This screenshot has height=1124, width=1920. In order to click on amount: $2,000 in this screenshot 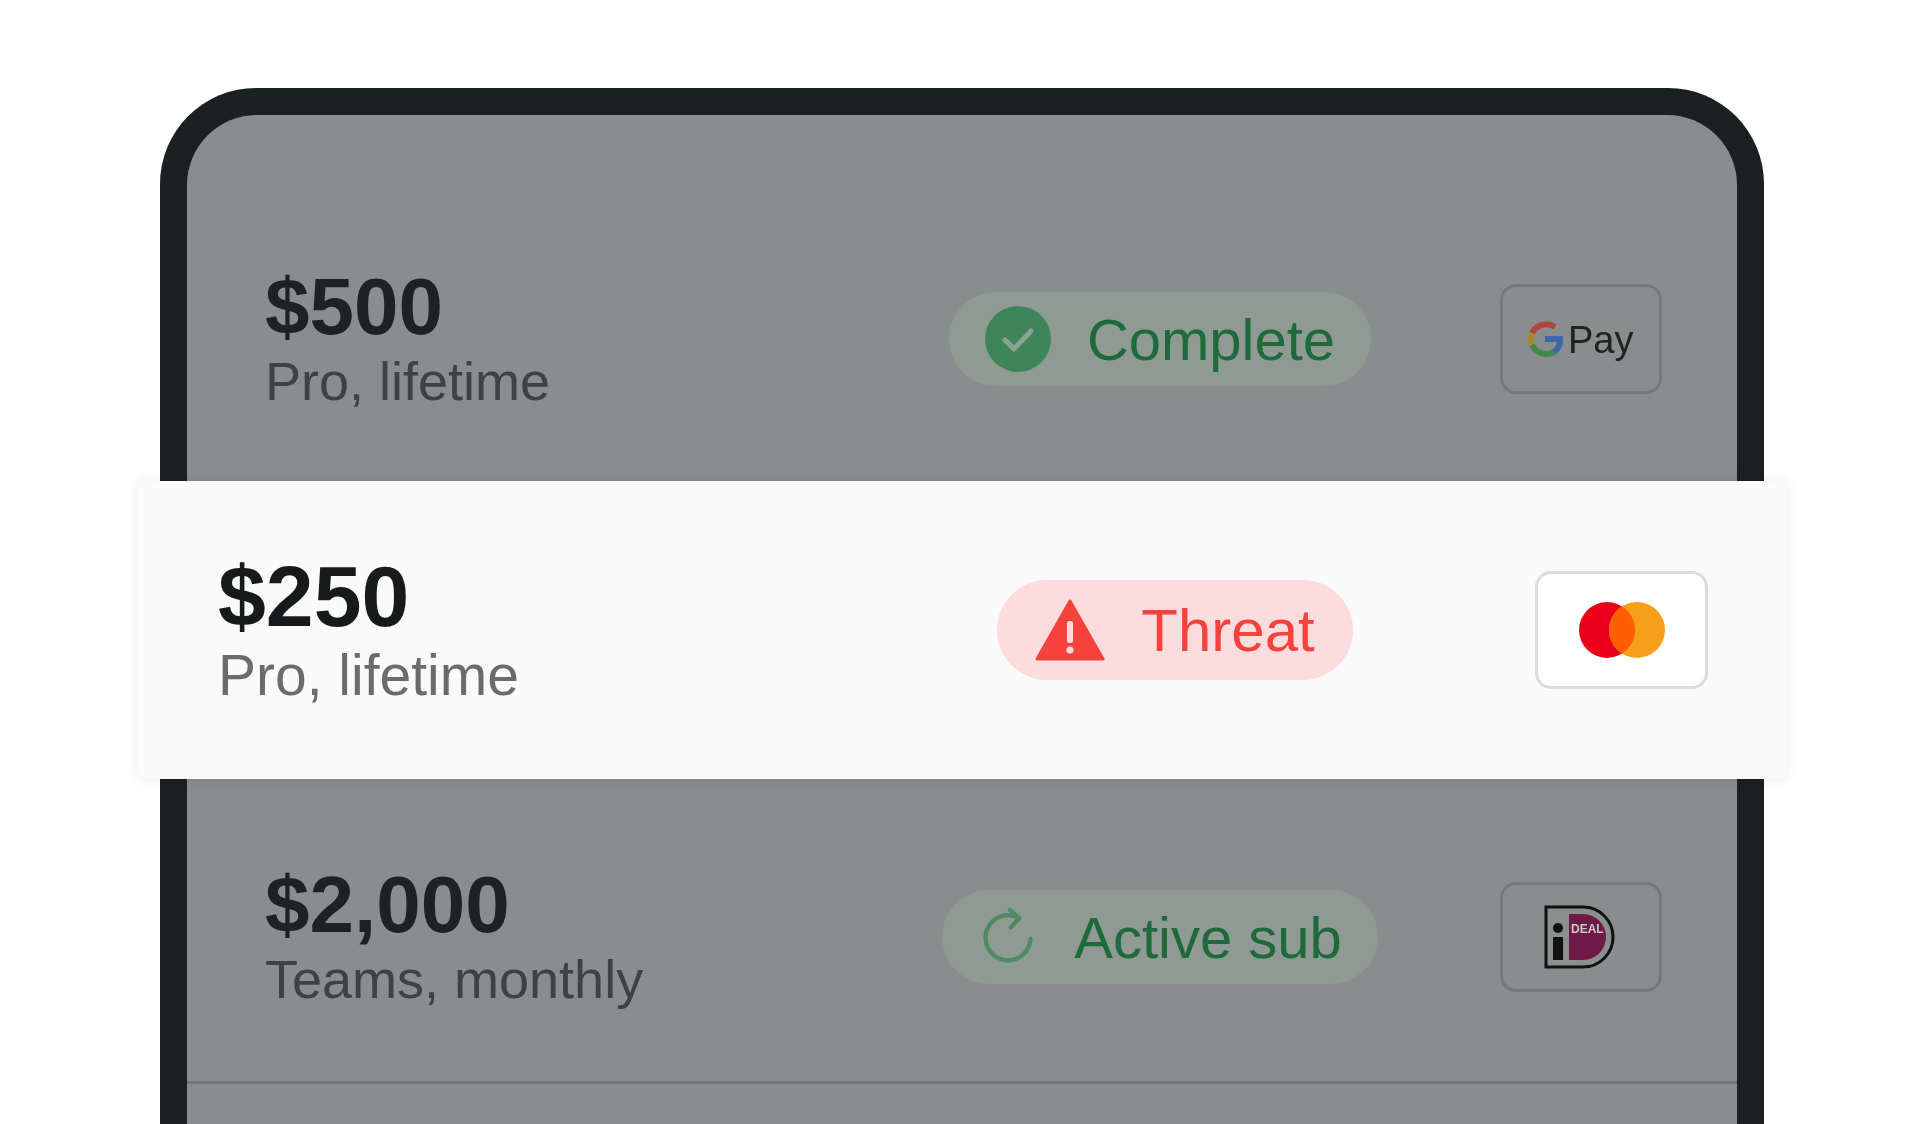, I will do `click(388, 904)`.